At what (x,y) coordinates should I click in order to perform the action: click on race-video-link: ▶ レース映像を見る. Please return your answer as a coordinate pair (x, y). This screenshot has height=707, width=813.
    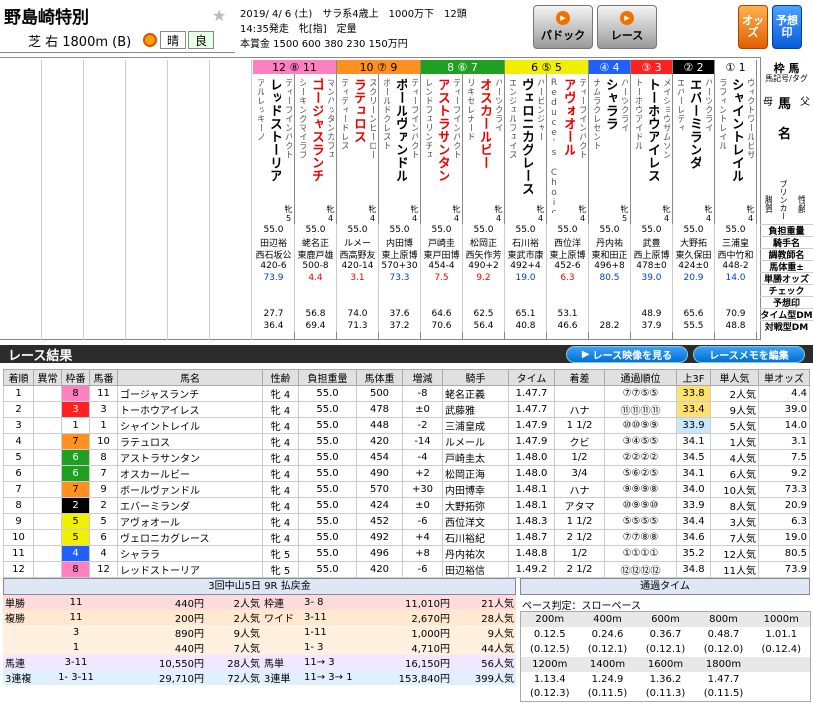
    Looking at the image, I should click on (627, 354).